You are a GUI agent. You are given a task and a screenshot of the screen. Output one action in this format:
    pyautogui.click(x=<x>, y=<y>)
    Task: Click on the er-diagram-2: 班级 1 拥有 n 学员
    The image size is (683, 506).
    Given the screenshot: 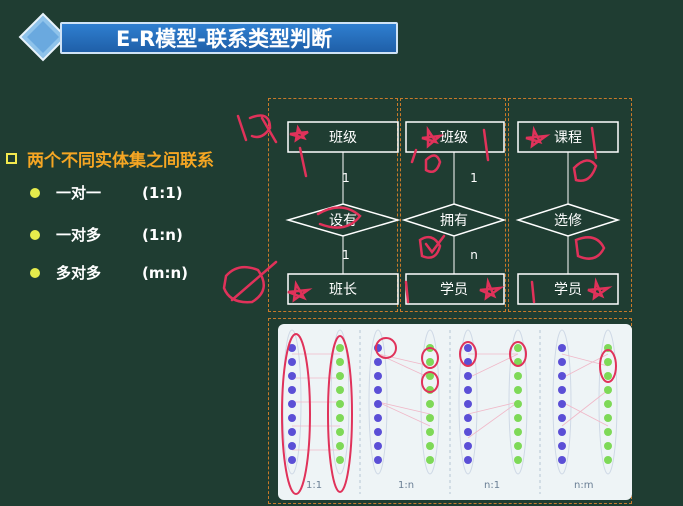 What is the action you would take?
    pyautogui.click(x=454, y=213)
    